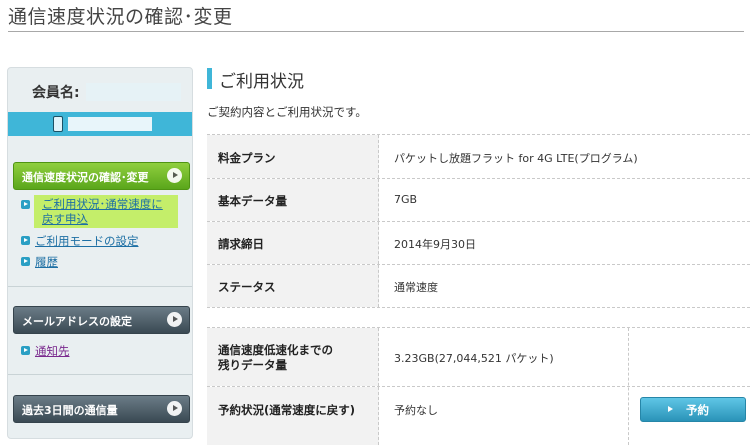  What do you see at coordinates (87, 241) in the screenshot?
I see `sidebar-item-usage-mode-label: ご利用モードの設定` at bounding box center [87, 241].